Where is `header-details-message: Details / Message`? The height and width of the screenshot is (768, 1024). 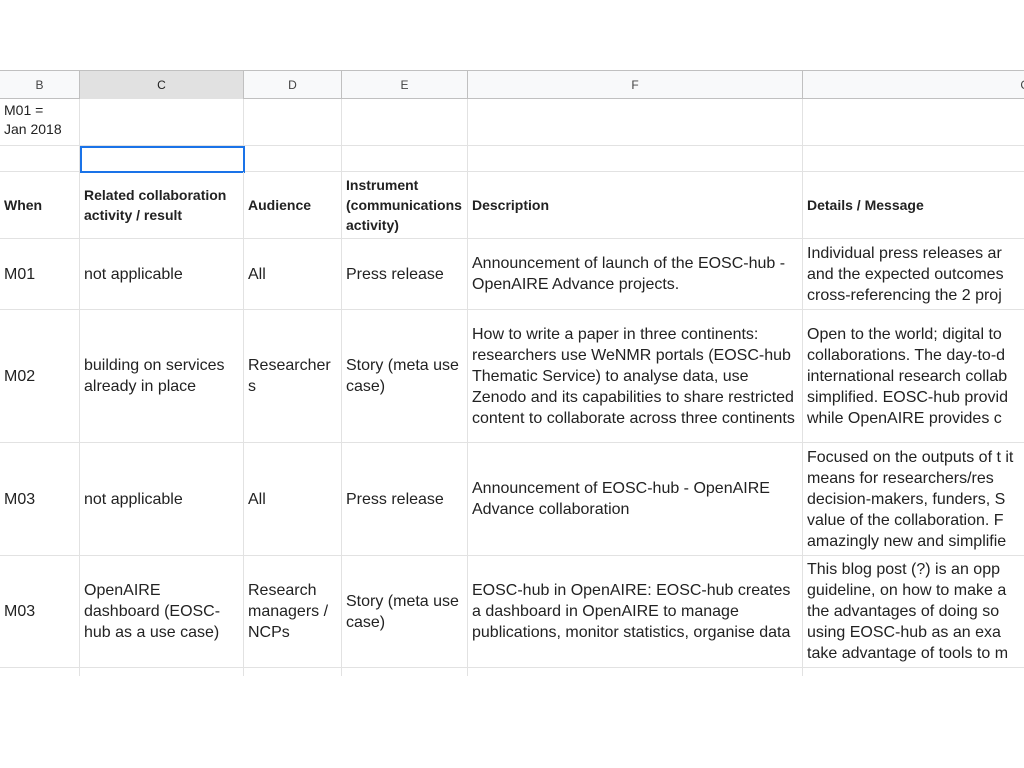
header-details-message: Details / Message is located at coordinates (913, 205).